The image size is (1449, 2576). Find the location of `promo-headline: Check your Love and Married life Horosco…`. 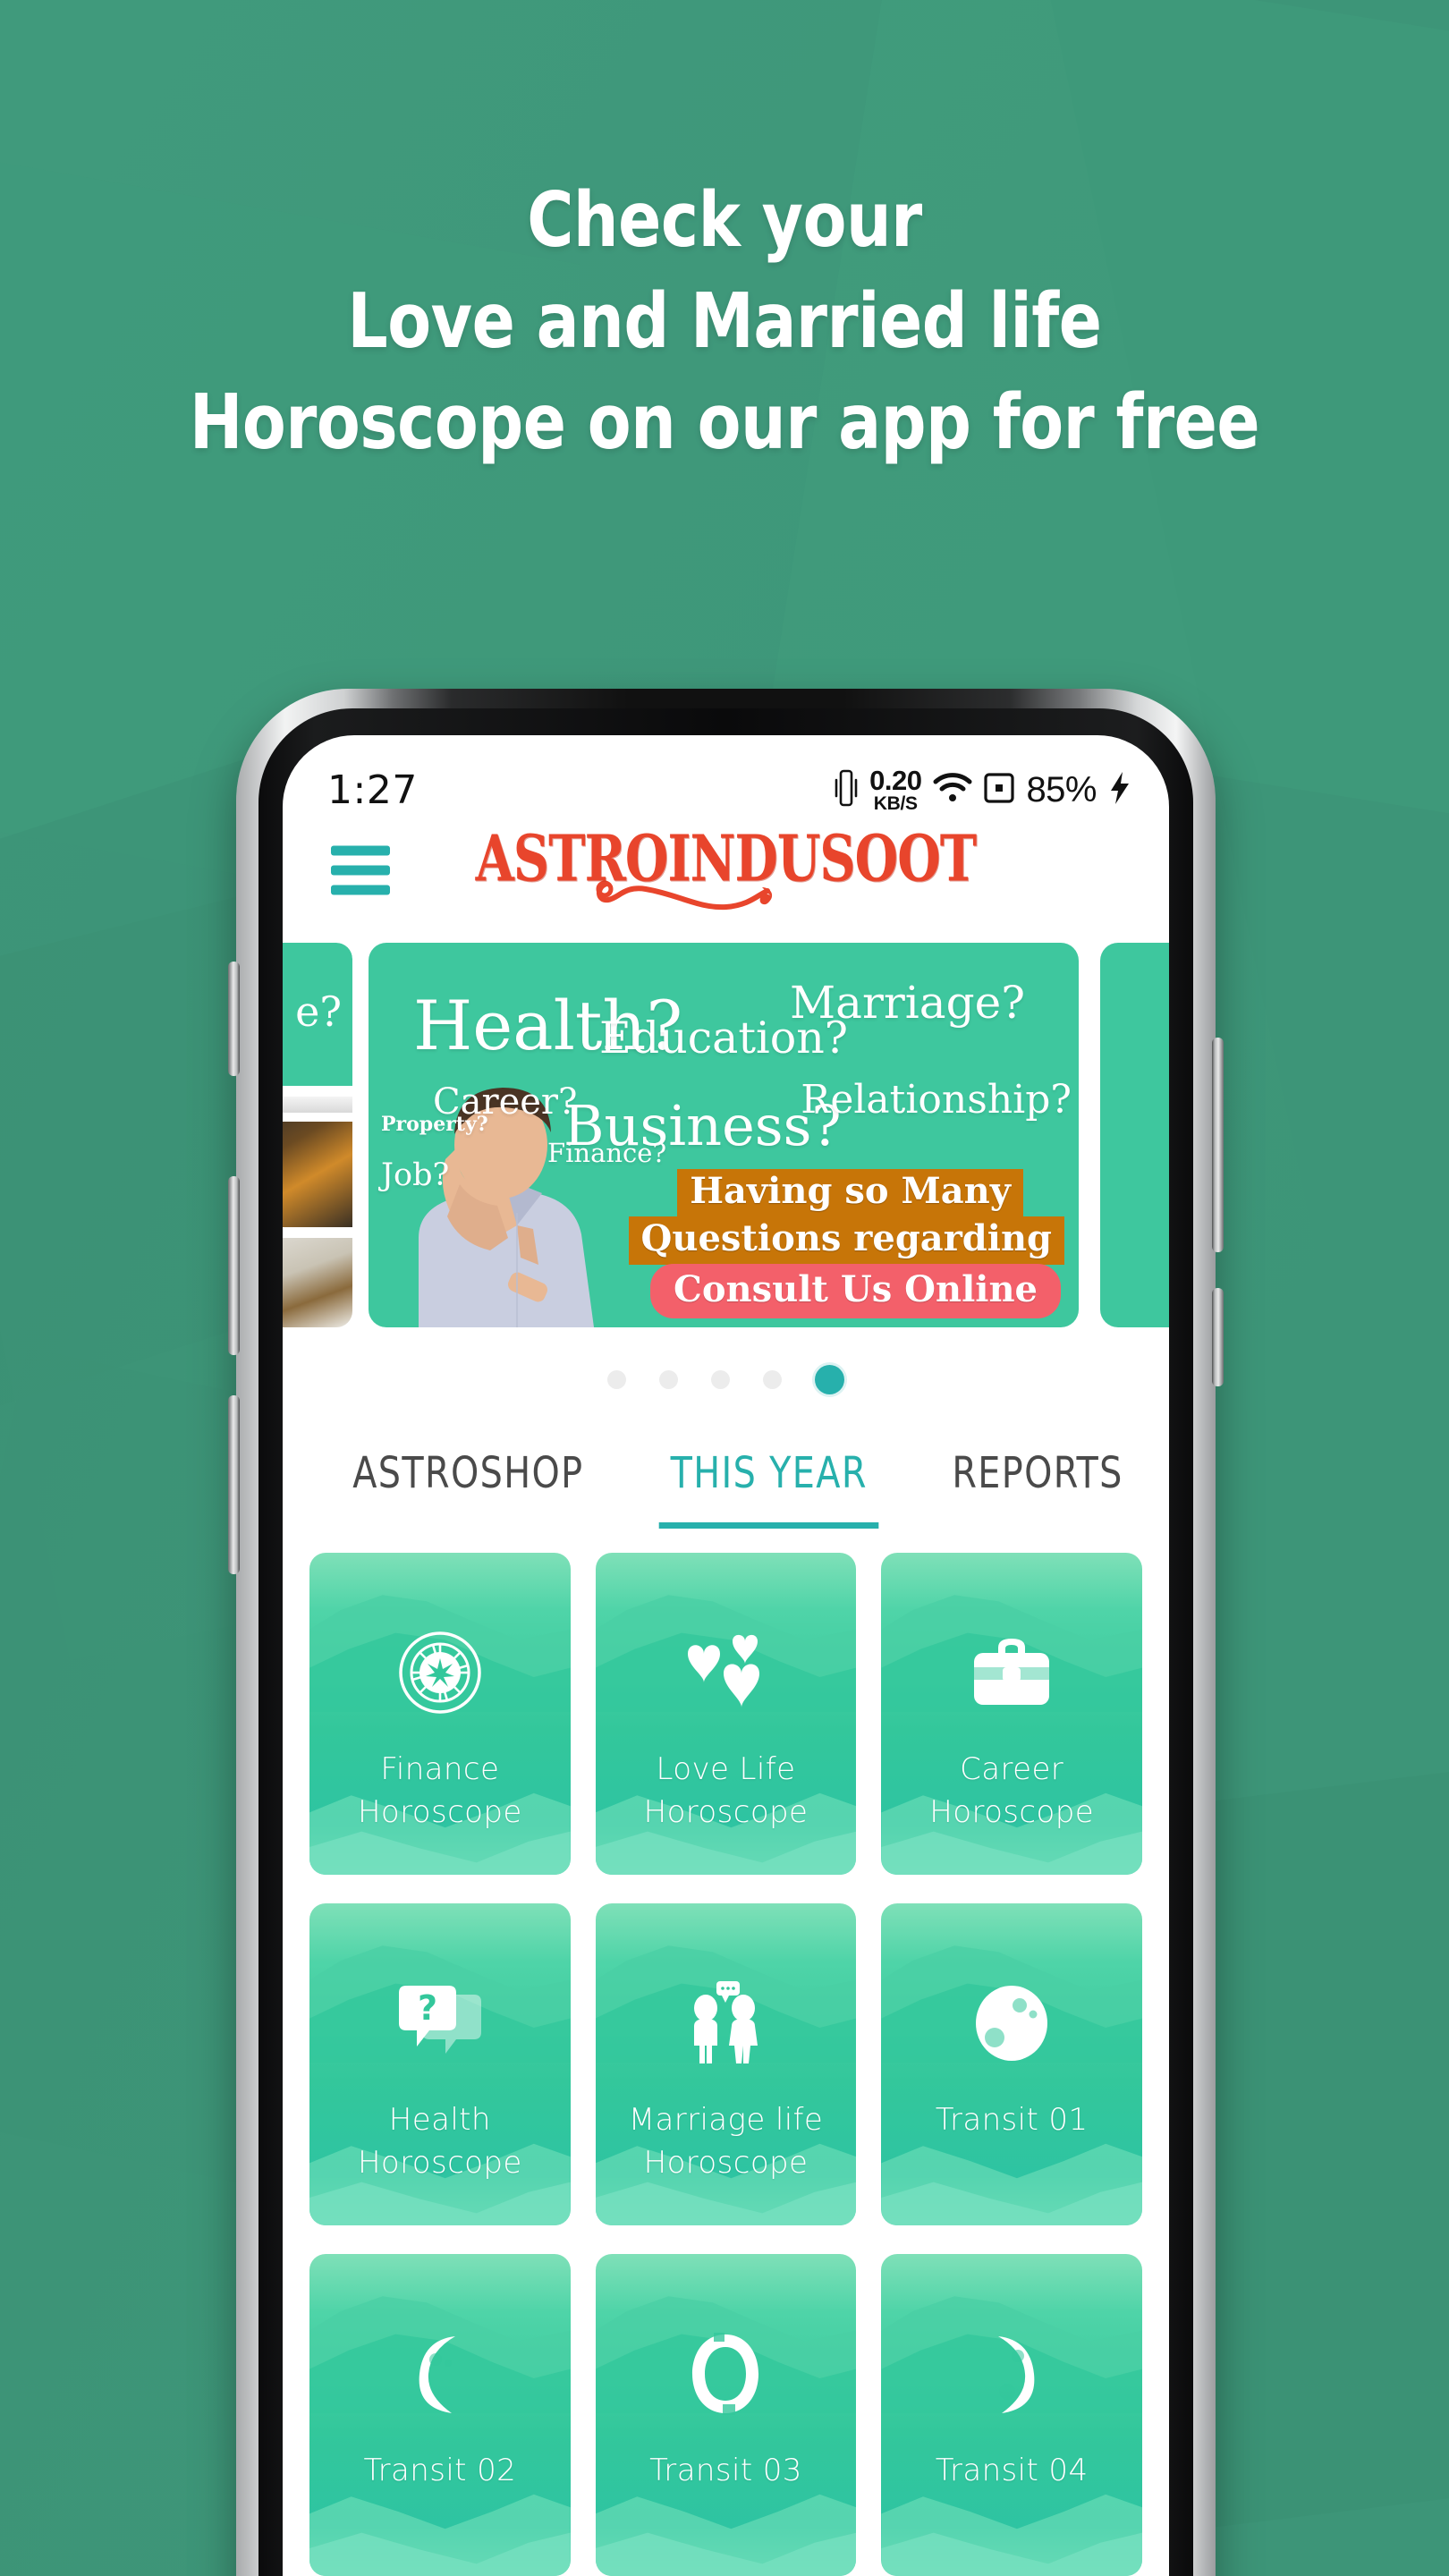

promo-headline: Check your Love and Married life Horosco… is located at coordinates (725, 321).